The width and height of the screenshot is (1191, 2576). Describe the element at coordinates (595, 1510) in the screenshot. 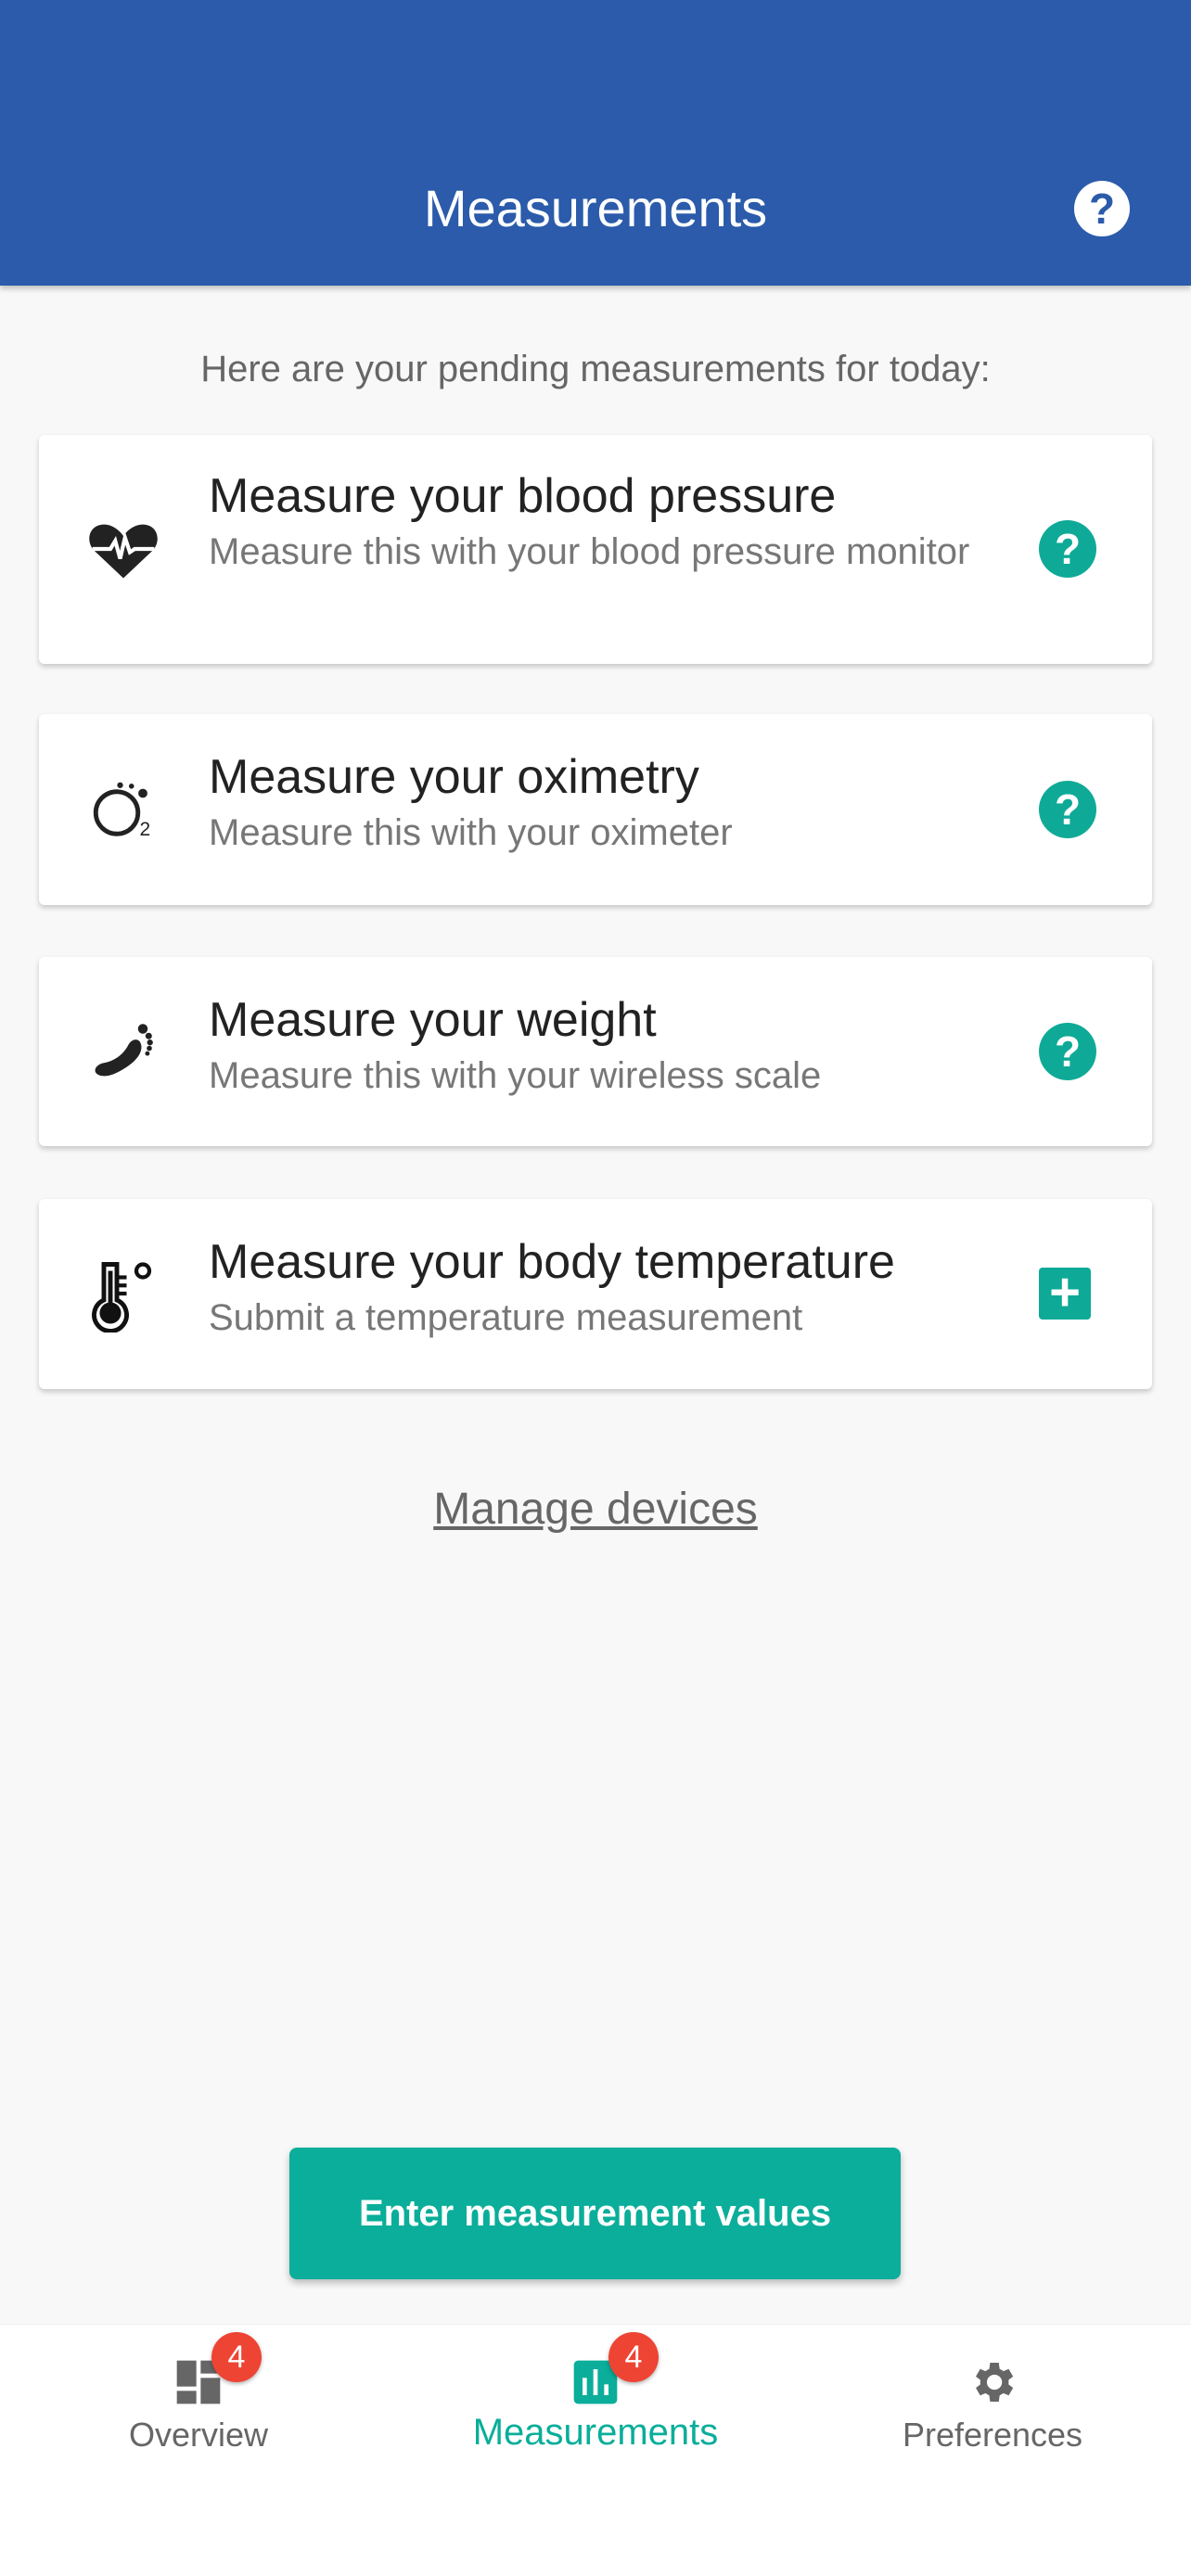

I see `manage-devices-link: Manage devices` at that location.